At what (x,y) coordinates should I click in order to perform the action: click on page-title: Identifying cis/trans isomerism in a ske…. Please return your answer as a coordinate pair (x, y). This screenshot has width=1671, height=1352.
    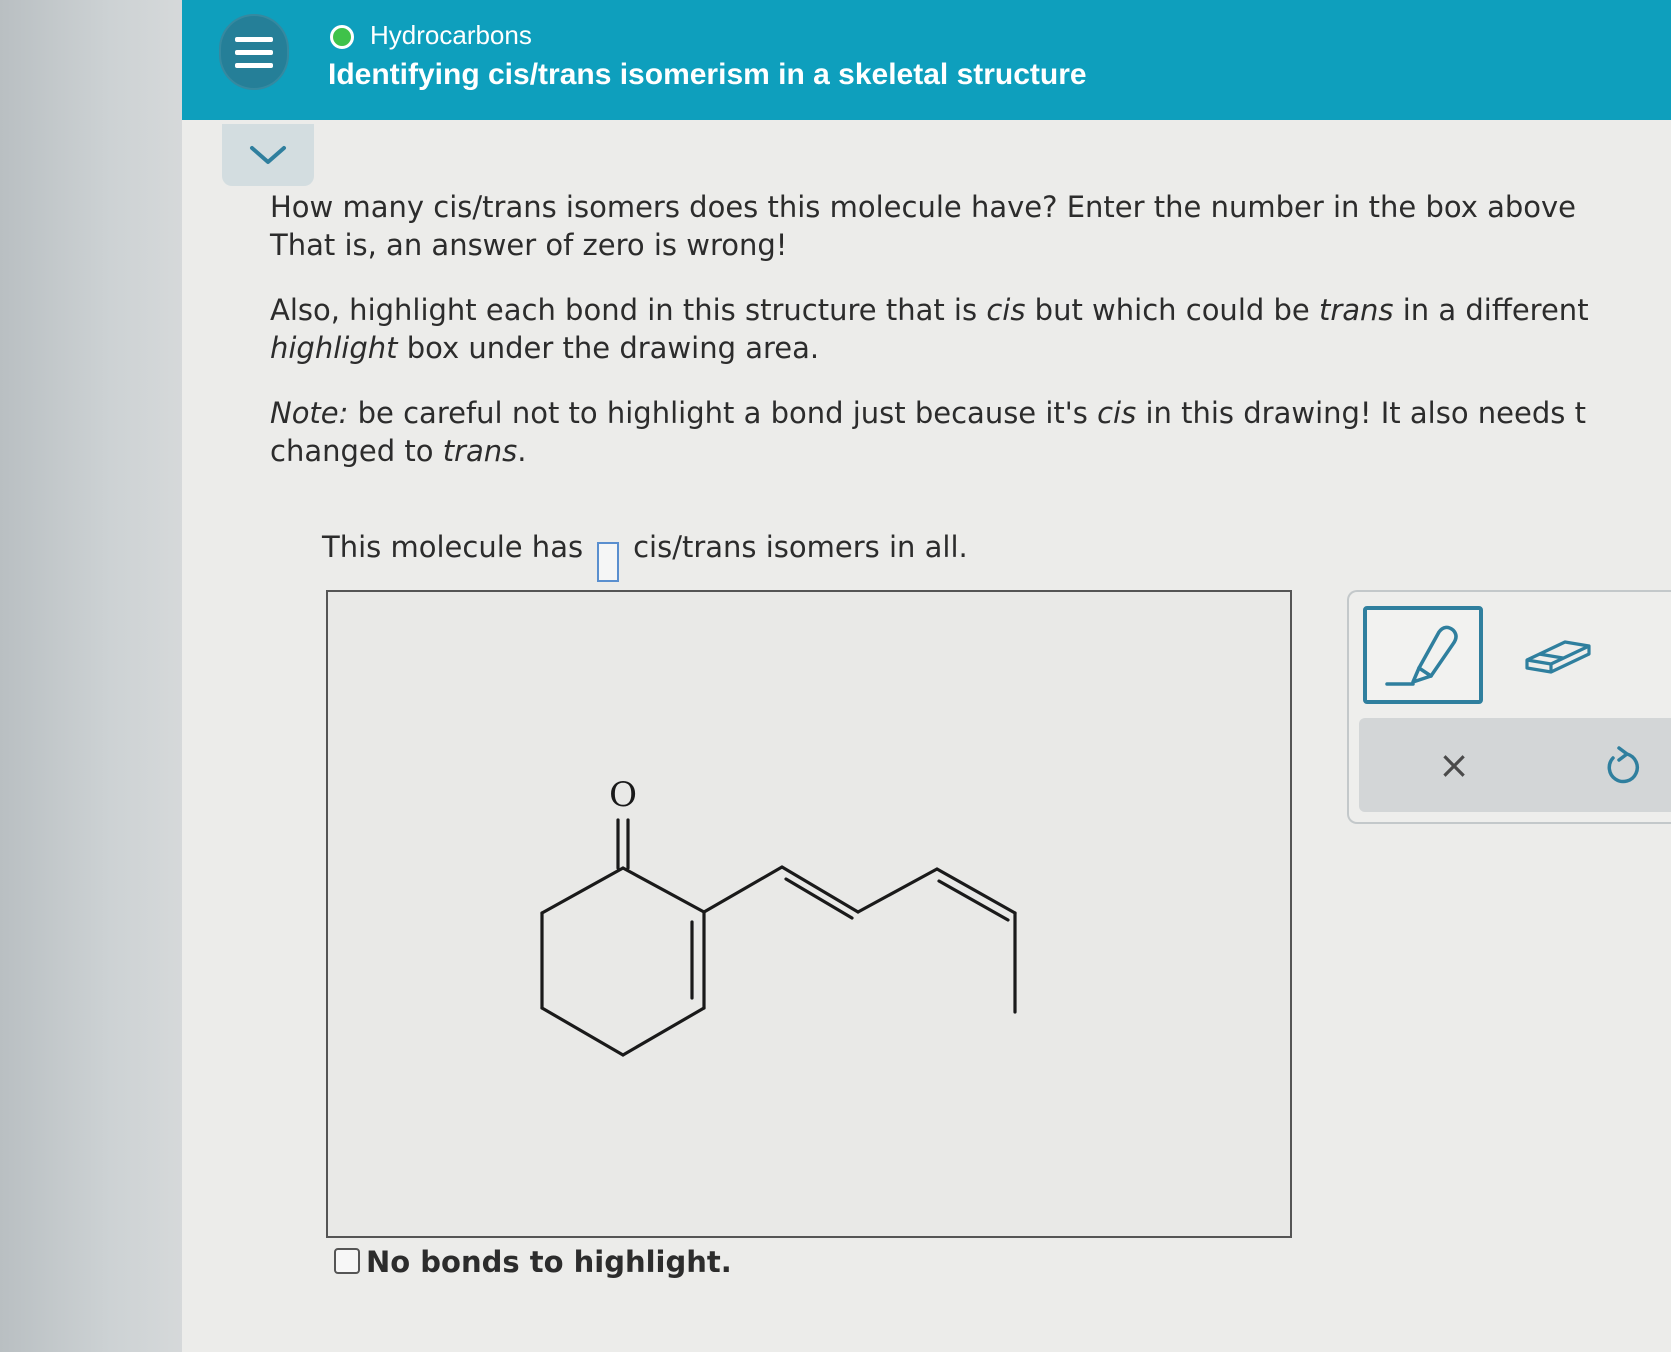
    Looking at the image, I should click on (707, 74).